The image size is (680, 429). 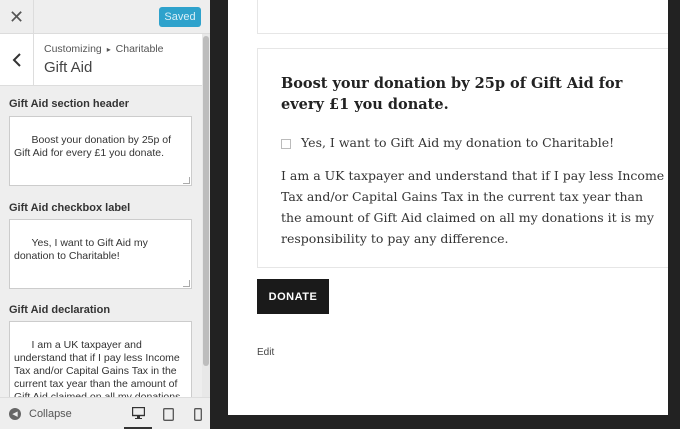 I want to click on checkbox-control-label: Gift Aid checkbox label, so click(x=70, y=208).